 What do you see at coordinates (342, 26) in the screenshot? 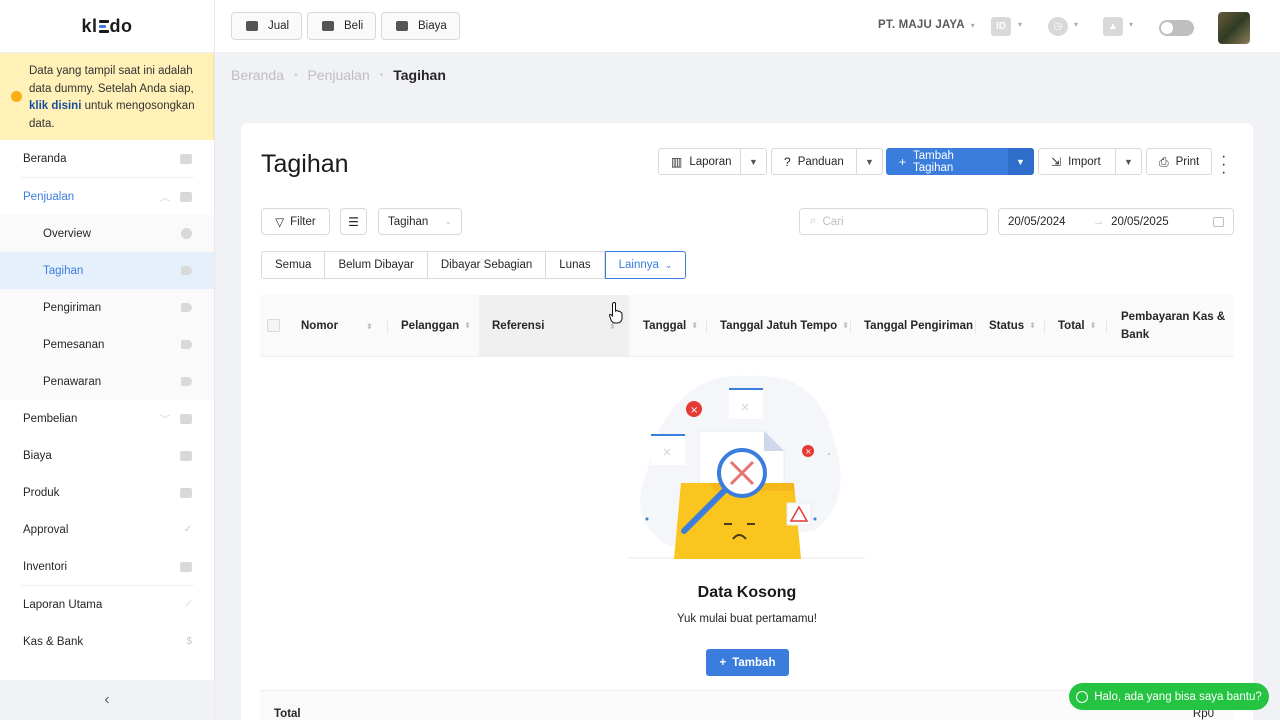
I see `beli-button: Beli` at bounding box center [342, 26].